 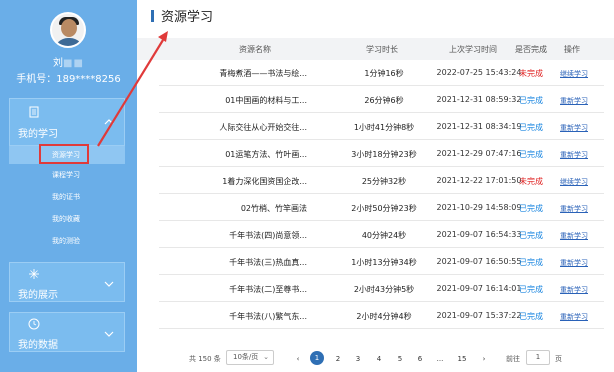 I want to click on caret-down-icon: ⌄, so click(x=266, y=357).